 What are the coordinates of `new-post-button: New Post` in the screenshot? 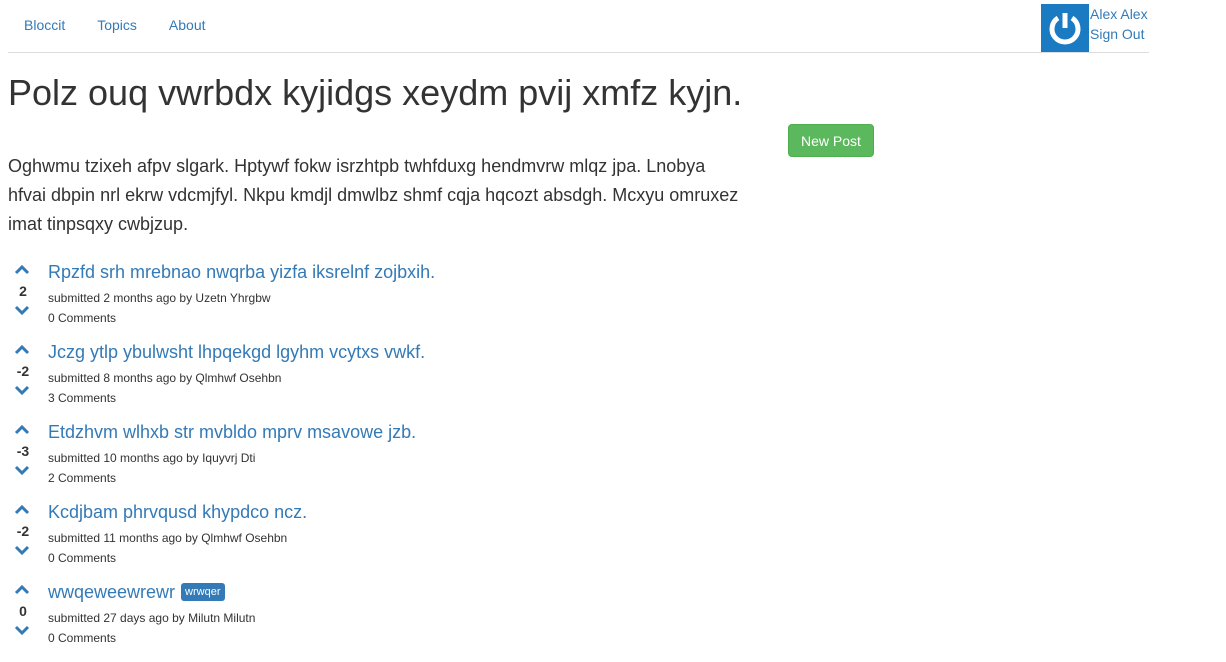 It's located at (831, 140).